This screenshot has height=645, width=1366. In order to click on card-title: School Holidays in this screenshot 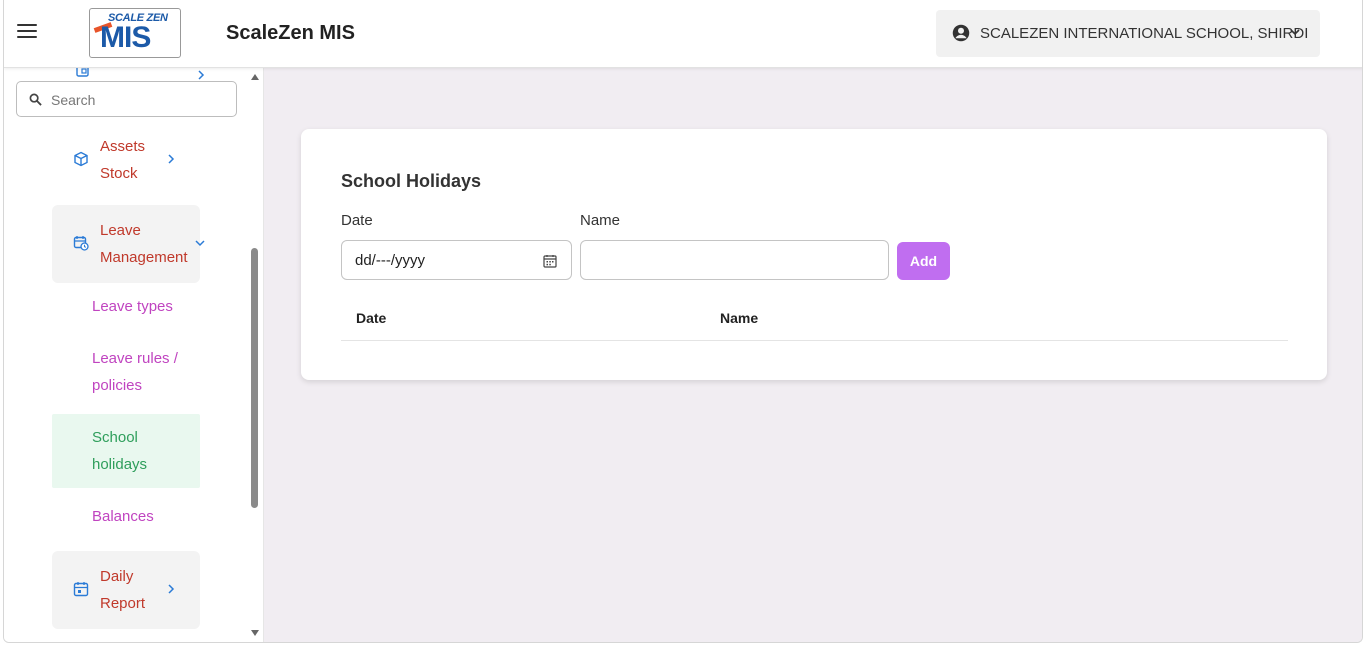, I will do `click(411, 181)`.